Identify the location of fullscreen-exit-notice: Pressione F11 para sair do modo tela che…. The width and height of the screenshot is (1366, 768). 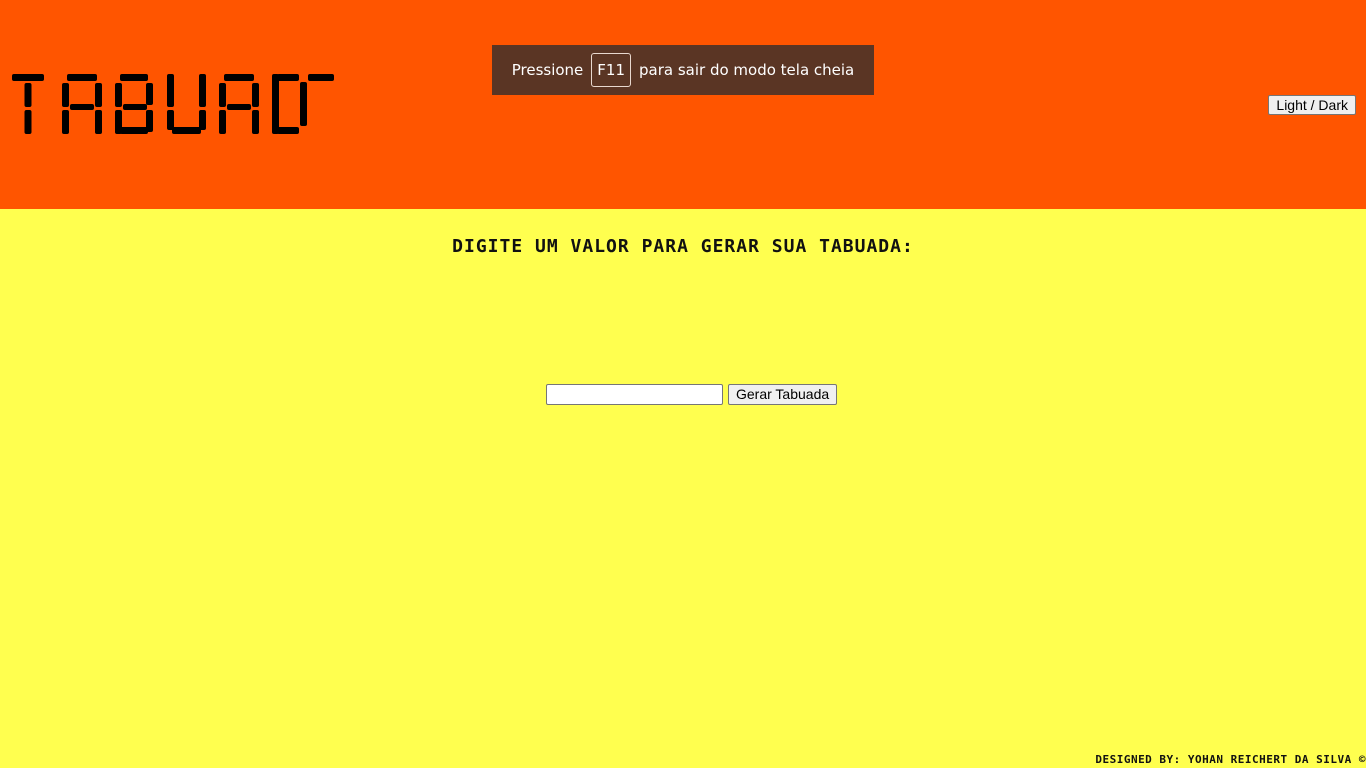
(683, 70).